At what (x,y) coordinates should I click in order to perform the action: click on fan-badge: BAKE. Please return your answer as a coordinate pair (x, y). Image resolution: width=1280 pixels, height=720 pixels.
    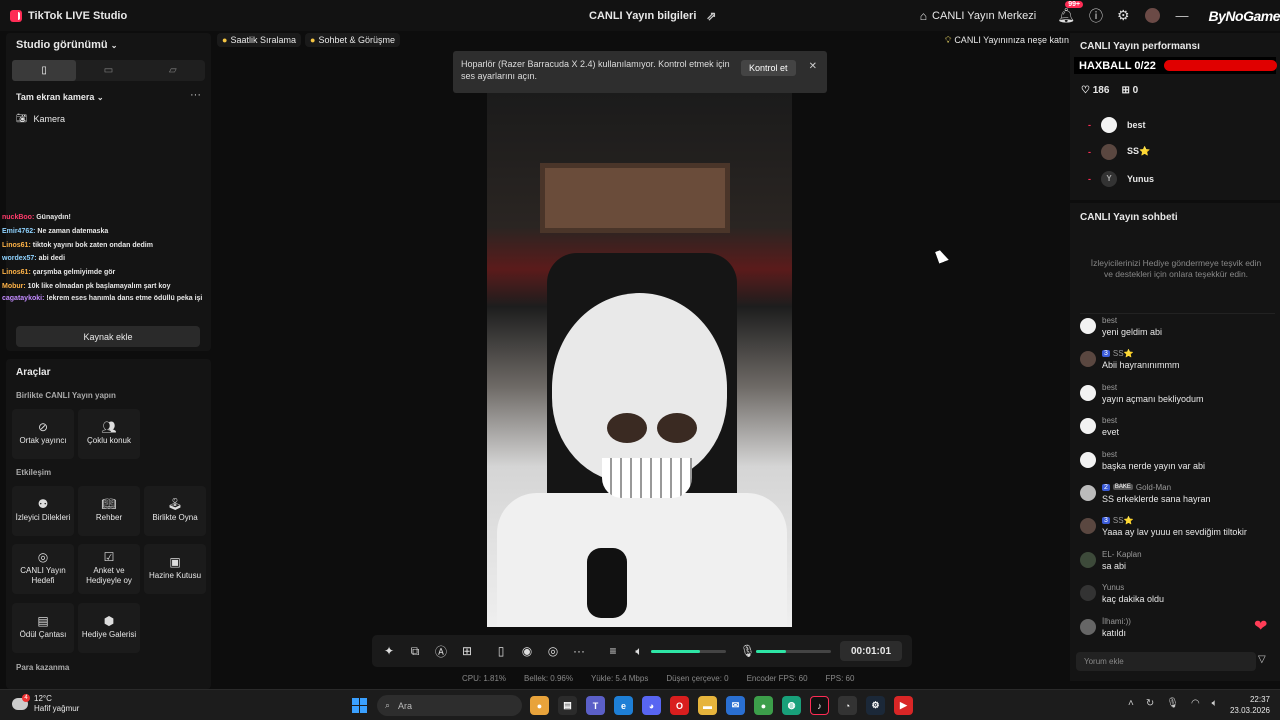
    Looking at the image, I should click on (1122, 487).